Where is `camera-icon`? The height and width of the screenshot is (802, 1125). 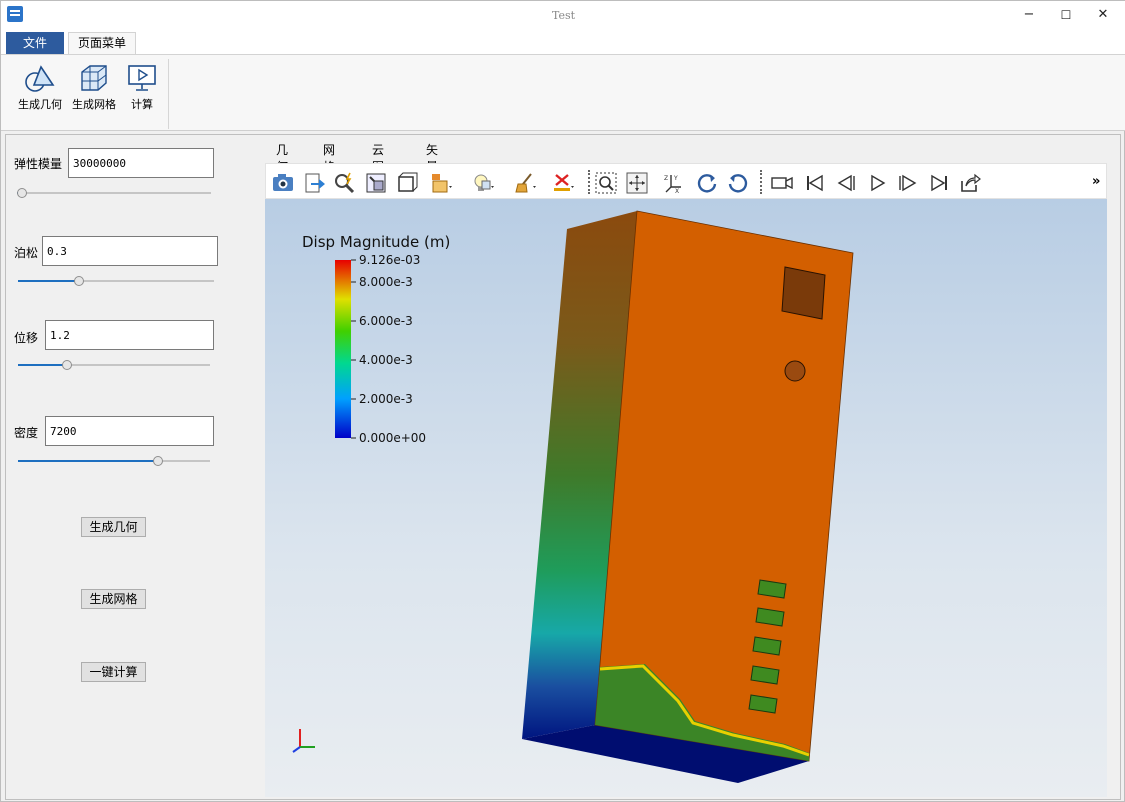 camera-icon is located at coordinates (283, 183).